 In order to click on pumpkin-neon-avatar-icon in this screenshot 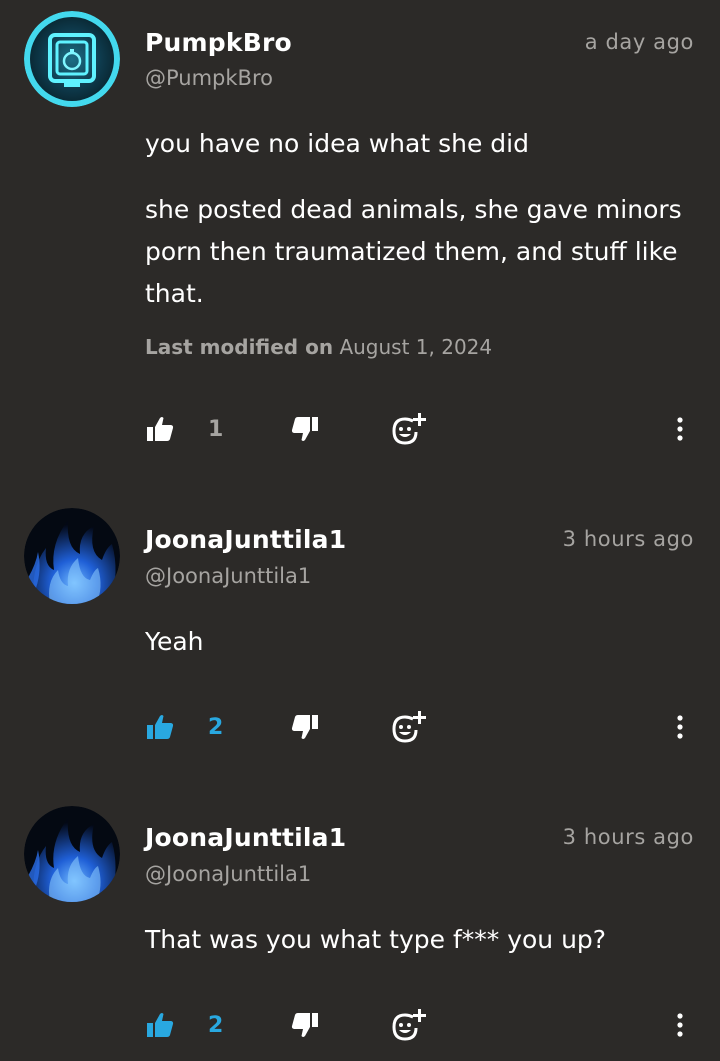, I will do `click(72, 59)`.